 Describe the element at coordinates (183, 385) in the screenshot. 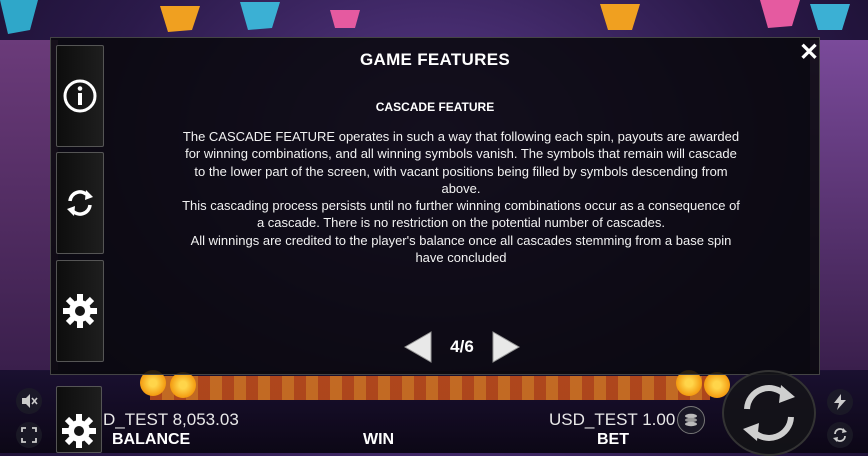

I see `marigold-decoration` at that location.